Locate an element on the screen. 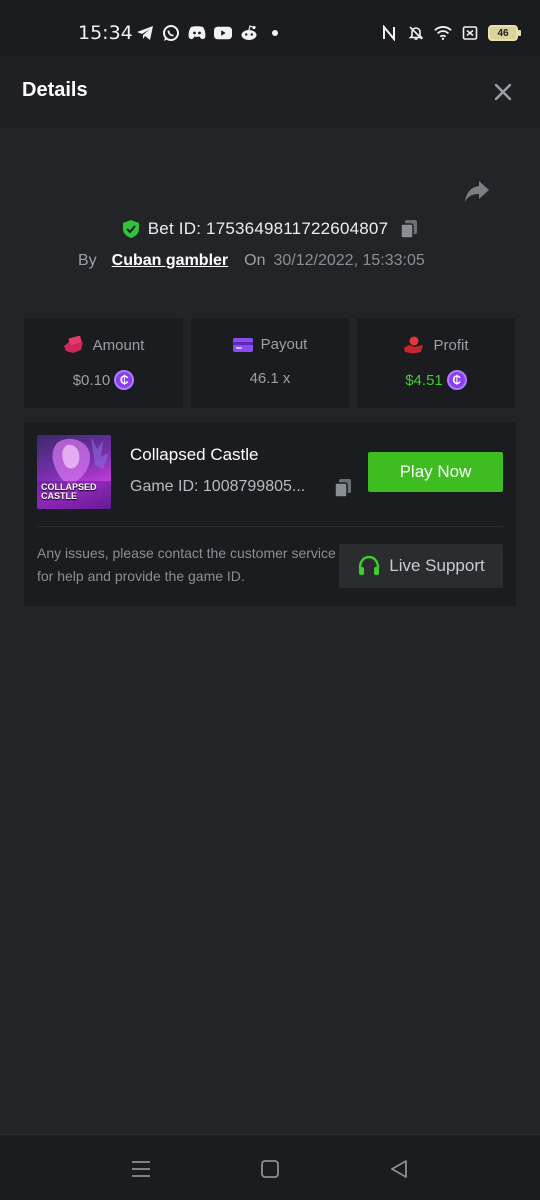 Image resolution: width=540 pixels, height=1200 pixels. battery-indicator: 46 is located at coordinates (504, 33).